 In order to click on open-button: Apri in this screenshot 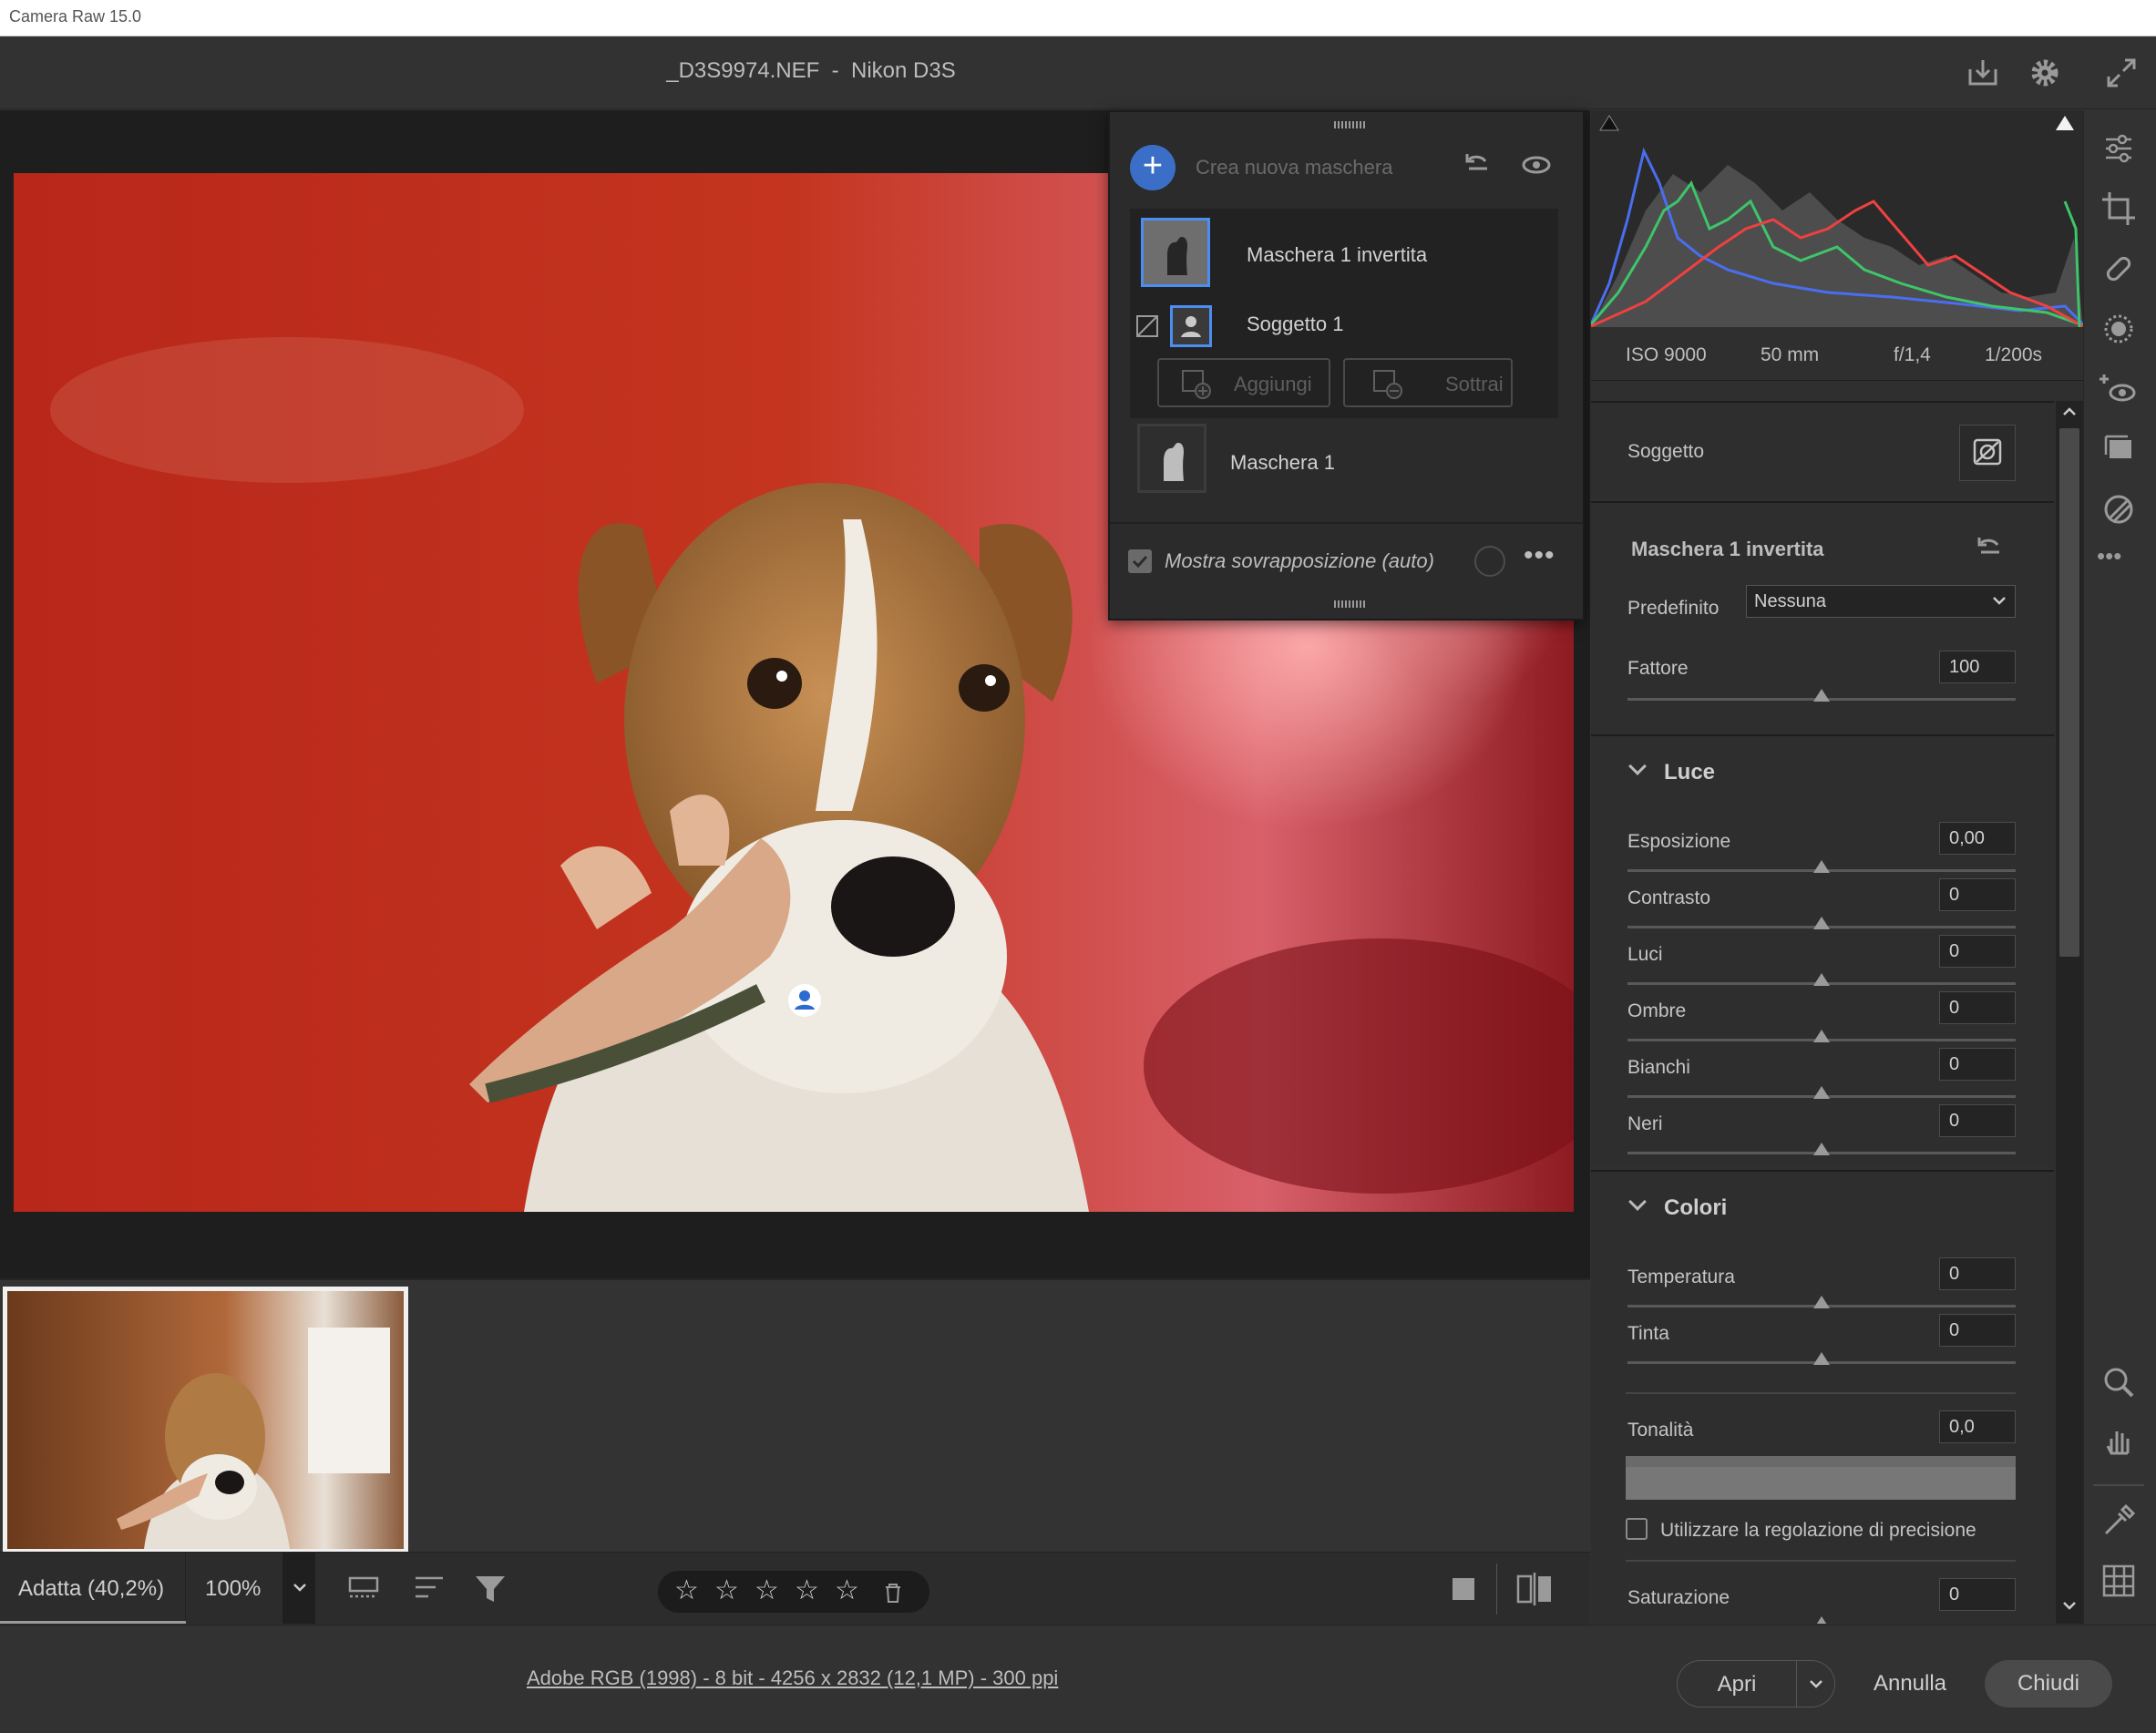, I will do `click(1737, 1683)`.